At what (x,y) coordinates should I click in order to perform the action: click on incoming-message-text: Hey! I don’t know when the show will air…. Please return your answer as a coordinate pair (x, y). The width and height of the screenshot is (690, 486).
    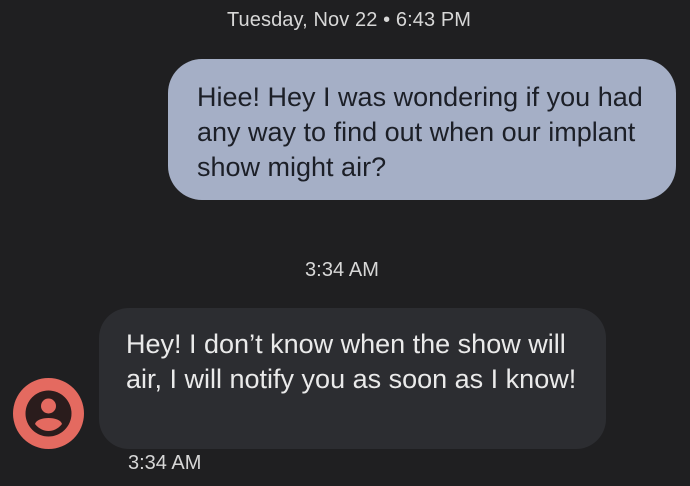
    Looking at the image, I should click on (351, 361).